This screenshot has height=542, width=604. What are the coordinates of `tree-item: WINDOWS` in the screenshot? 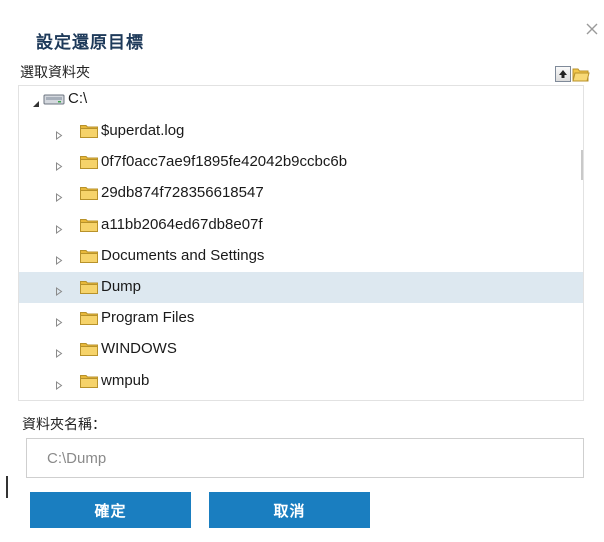 It's located at (301, 349).